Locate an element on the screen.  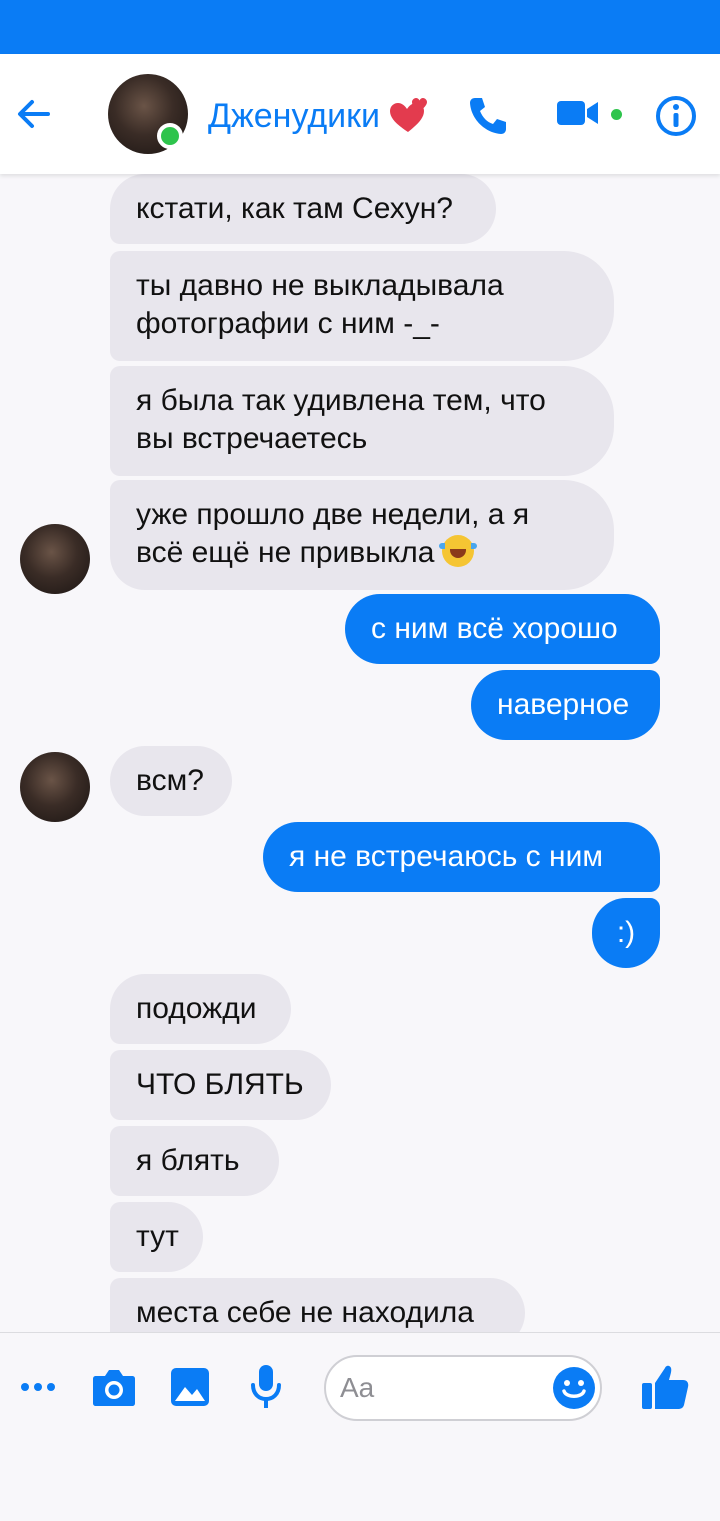
message-bubble: :) is located at coordinates (626, 933).